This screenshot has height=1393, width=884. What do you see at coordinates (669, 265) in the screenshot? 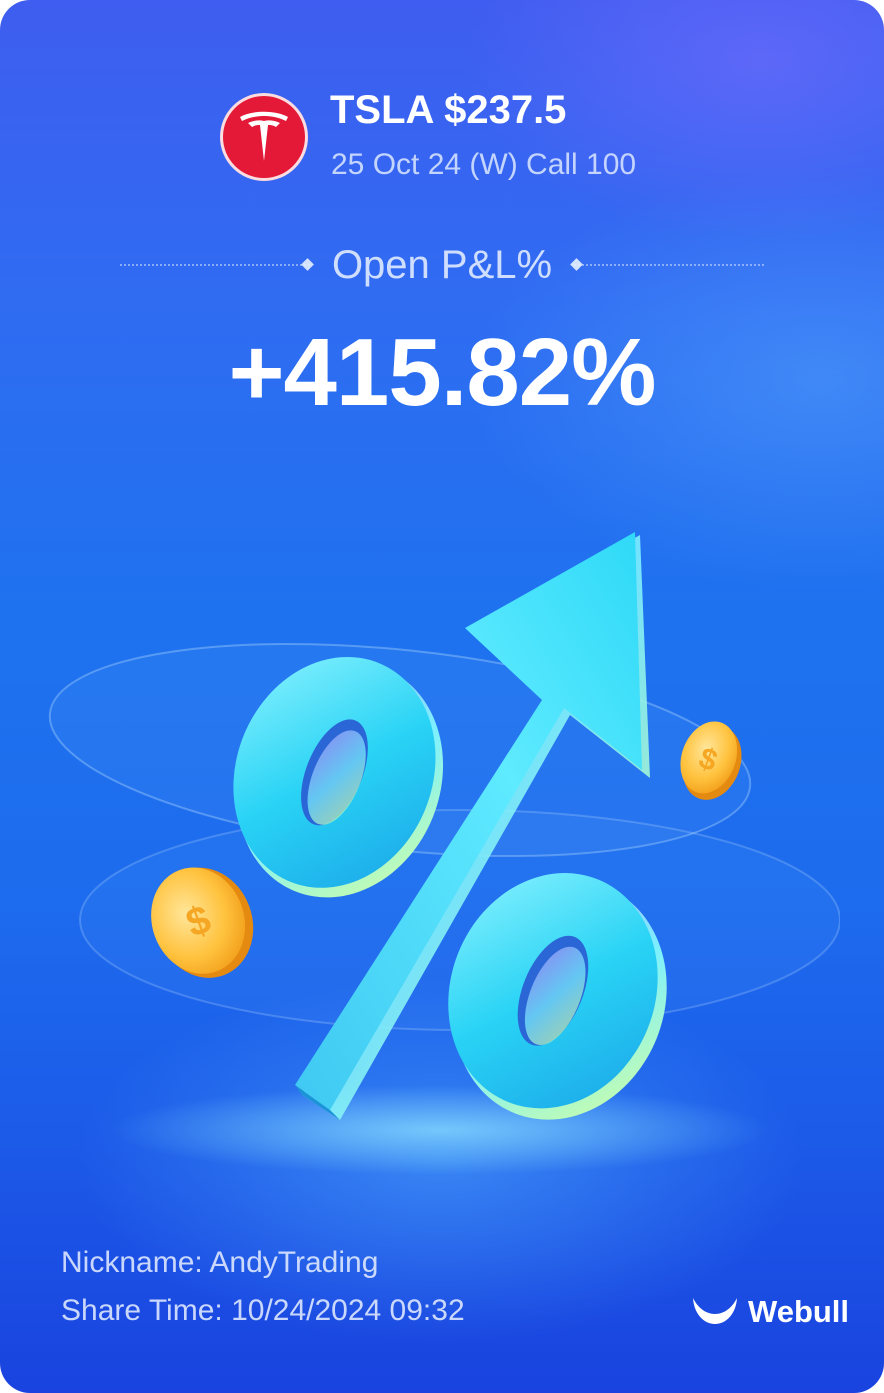
I see `divider-right` at bounding box center [669, 265].